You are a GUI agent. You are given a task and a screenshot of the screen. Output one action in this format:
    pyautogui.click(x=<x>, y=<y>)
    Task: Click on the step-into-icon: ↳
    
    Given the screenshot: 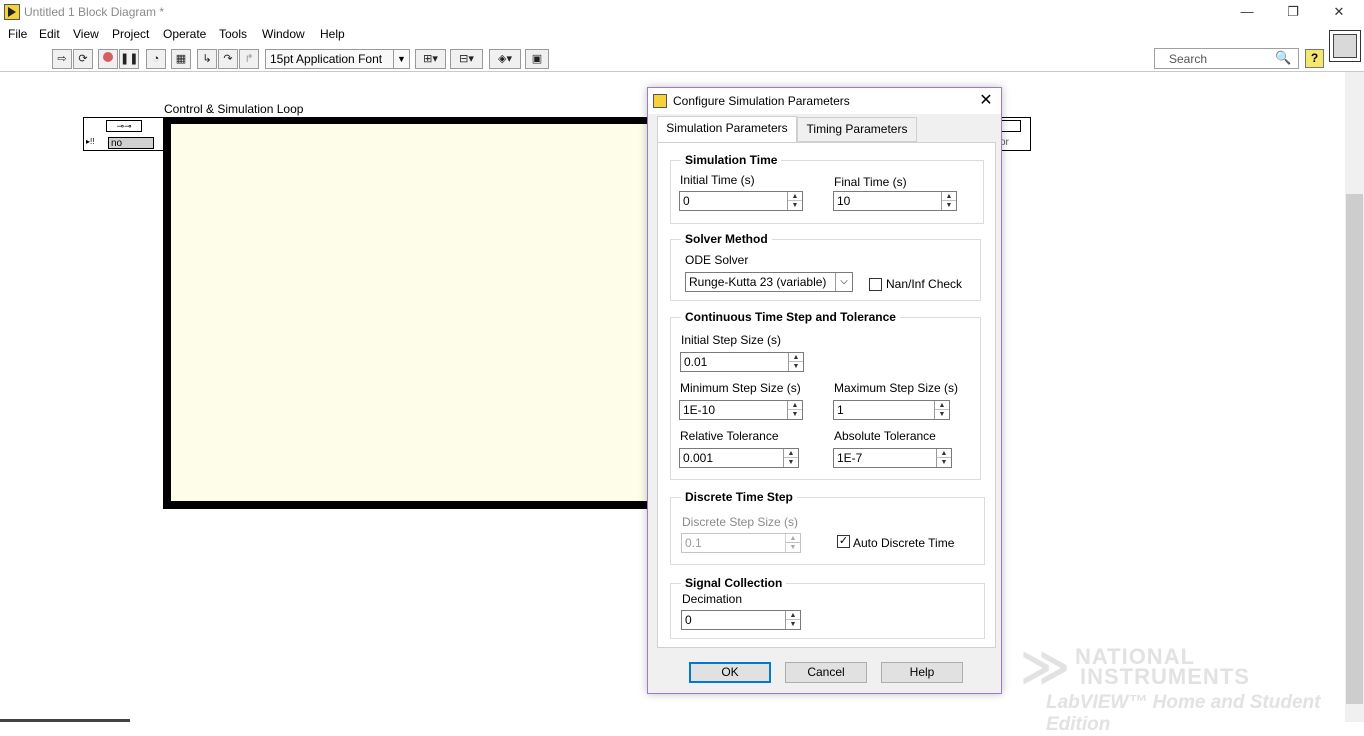 What is the action you would take?
    pyautogui.click(x=207, y=59)
    